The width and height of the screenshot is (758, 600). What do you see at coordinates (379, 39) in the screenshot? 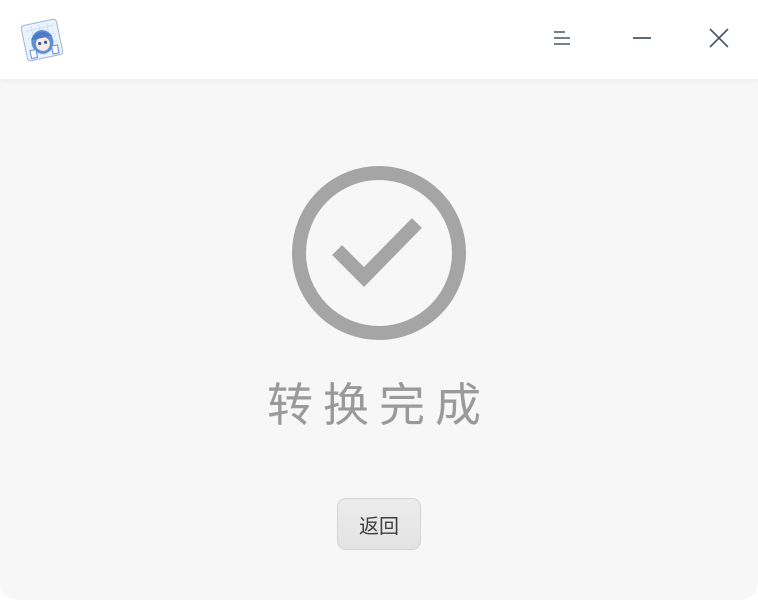
I see `titlebar` at bounding box center [379, 39].